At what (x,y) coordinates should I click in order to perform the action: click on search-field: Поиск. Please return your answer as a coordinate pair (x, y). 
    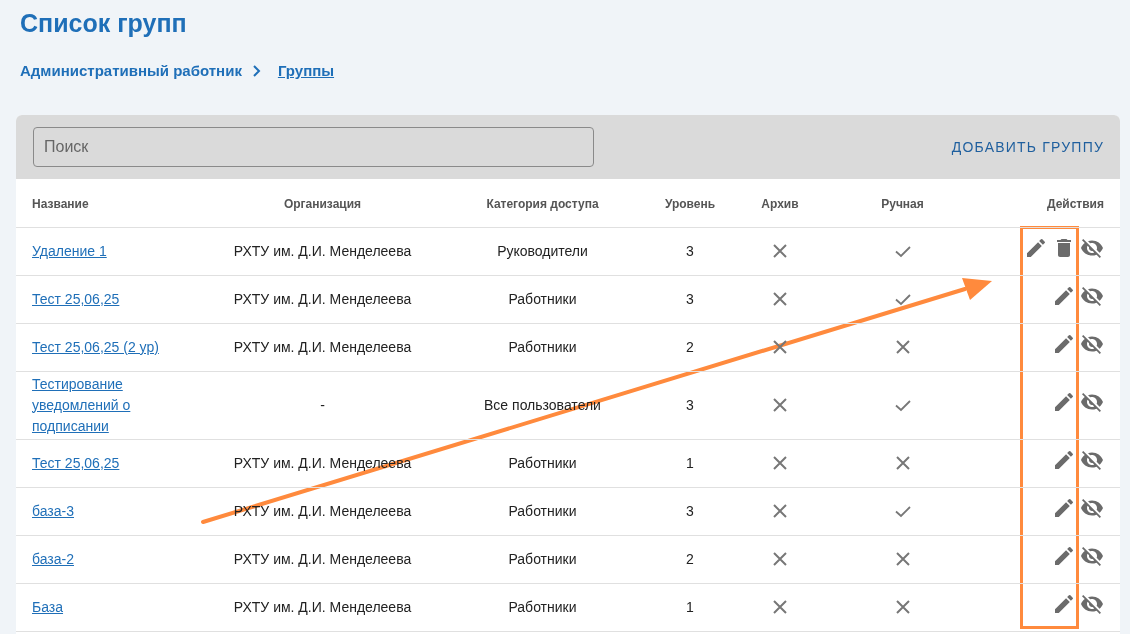
    Looking at the image, I should click on (313, 147).